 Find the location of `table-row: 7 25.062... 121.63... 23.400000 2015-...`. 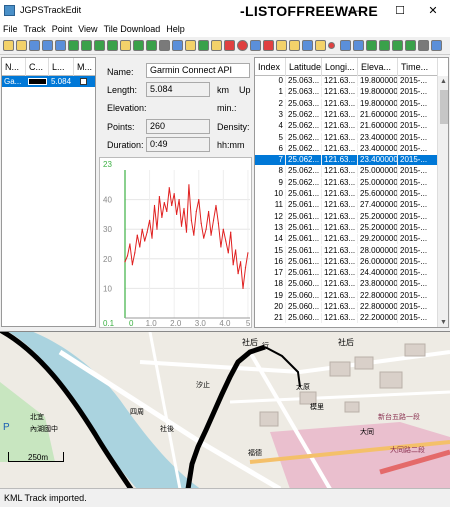

table-row: 7 25.062... 121.63... 23.400000 2015-... is located at coordinates (346, 160).